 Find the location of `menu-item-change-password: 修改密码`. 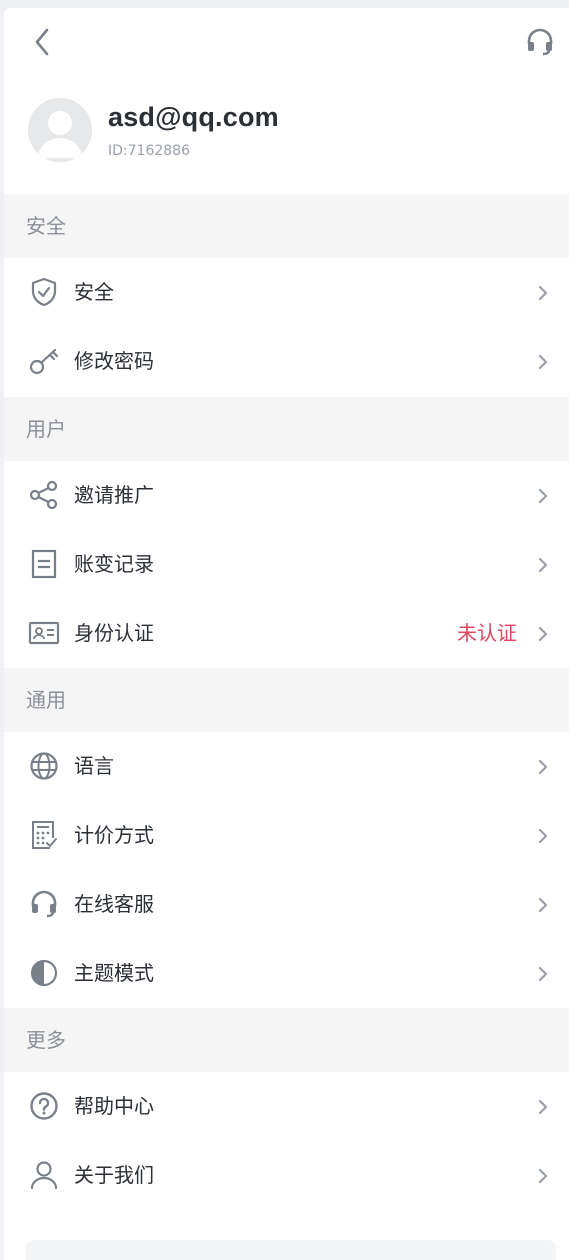

menu-item-change-password: 修改密码 is located at coordinates (286, 361).